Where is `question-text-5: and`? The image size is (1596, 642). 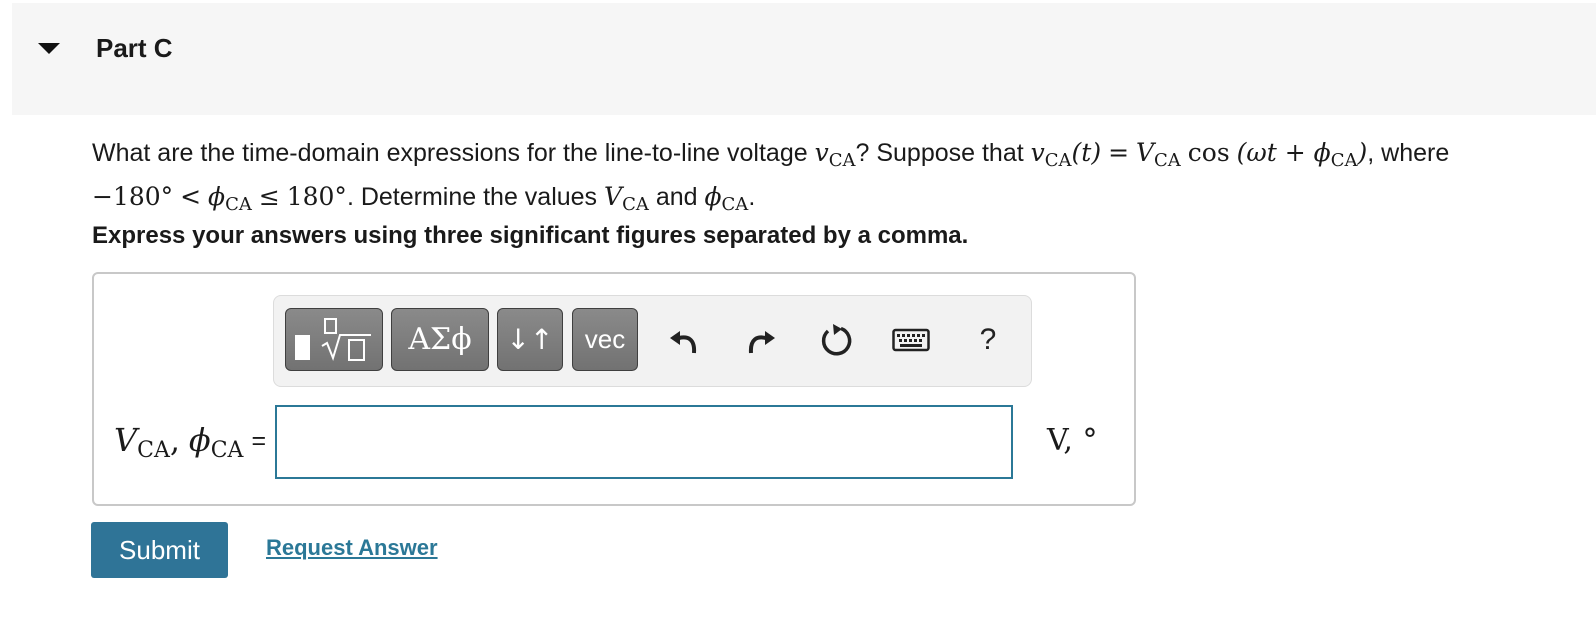 question-text-5: and is located at coordinates (676, 197).